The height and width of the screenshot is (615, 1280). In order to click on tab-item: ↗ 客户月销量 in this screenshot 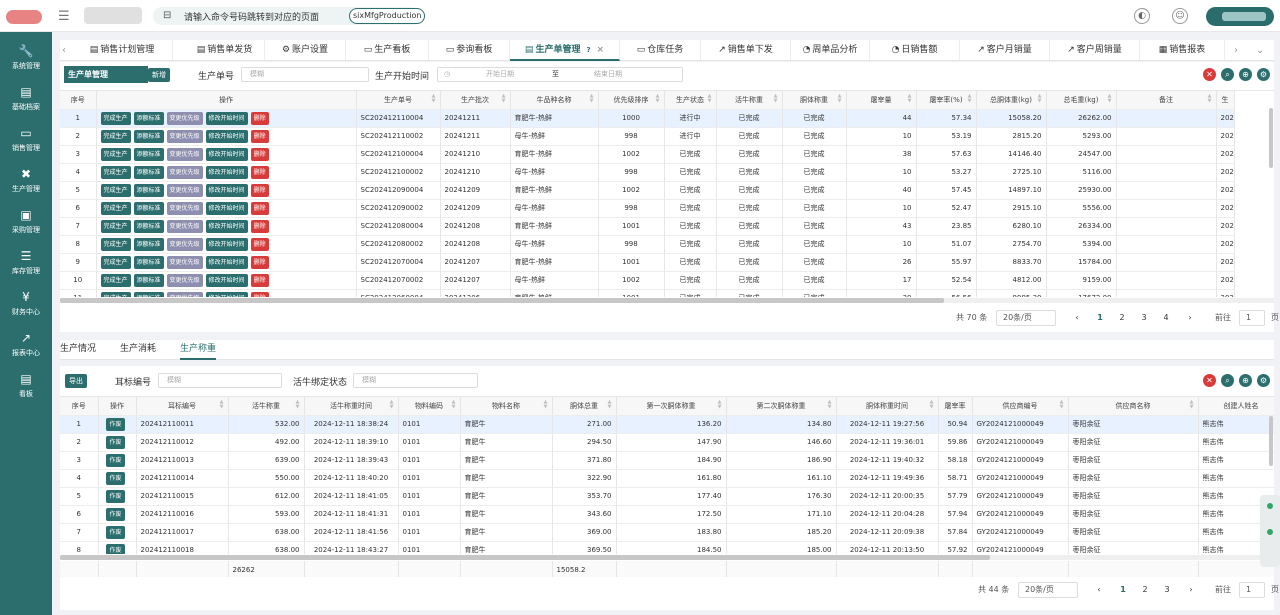, I will do `click(1005, 50)`.